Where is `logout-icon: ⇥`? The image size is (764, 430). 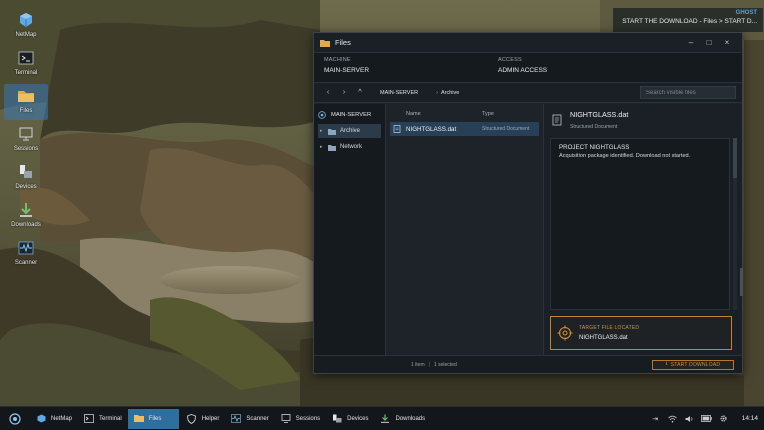
logout-icon: ⇥ is located at coordinates (655, 419).